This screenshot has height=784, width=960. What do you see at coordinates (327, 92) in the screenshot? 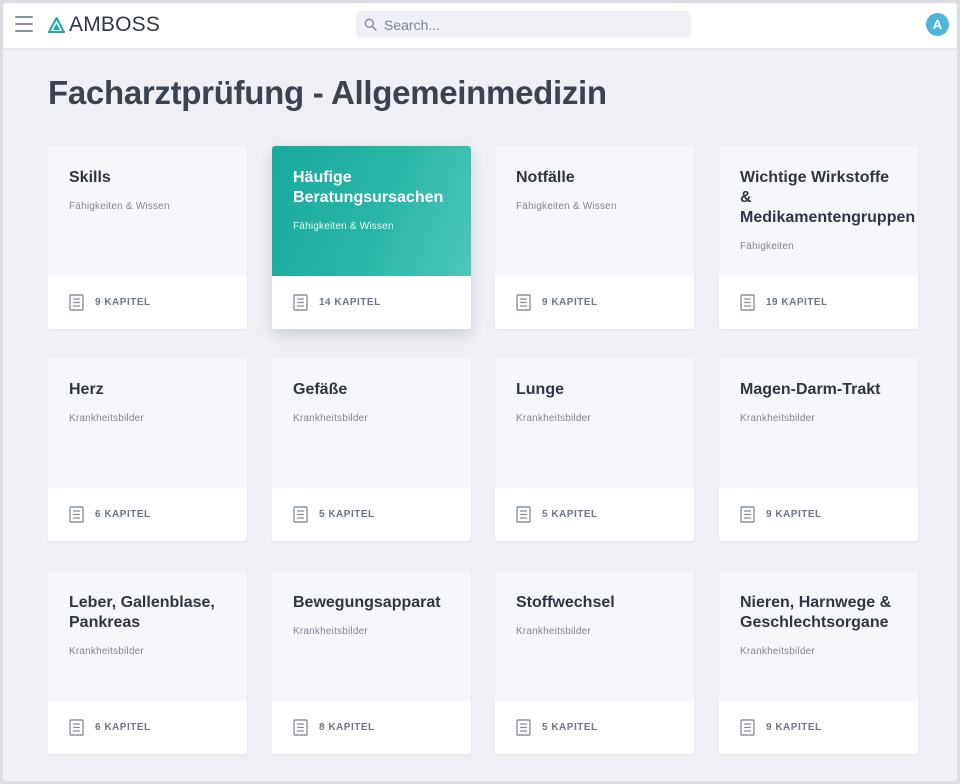
I see `page-title: Facharztprüfung - Allgemeinmedizin` at bounding box center [327, 92].